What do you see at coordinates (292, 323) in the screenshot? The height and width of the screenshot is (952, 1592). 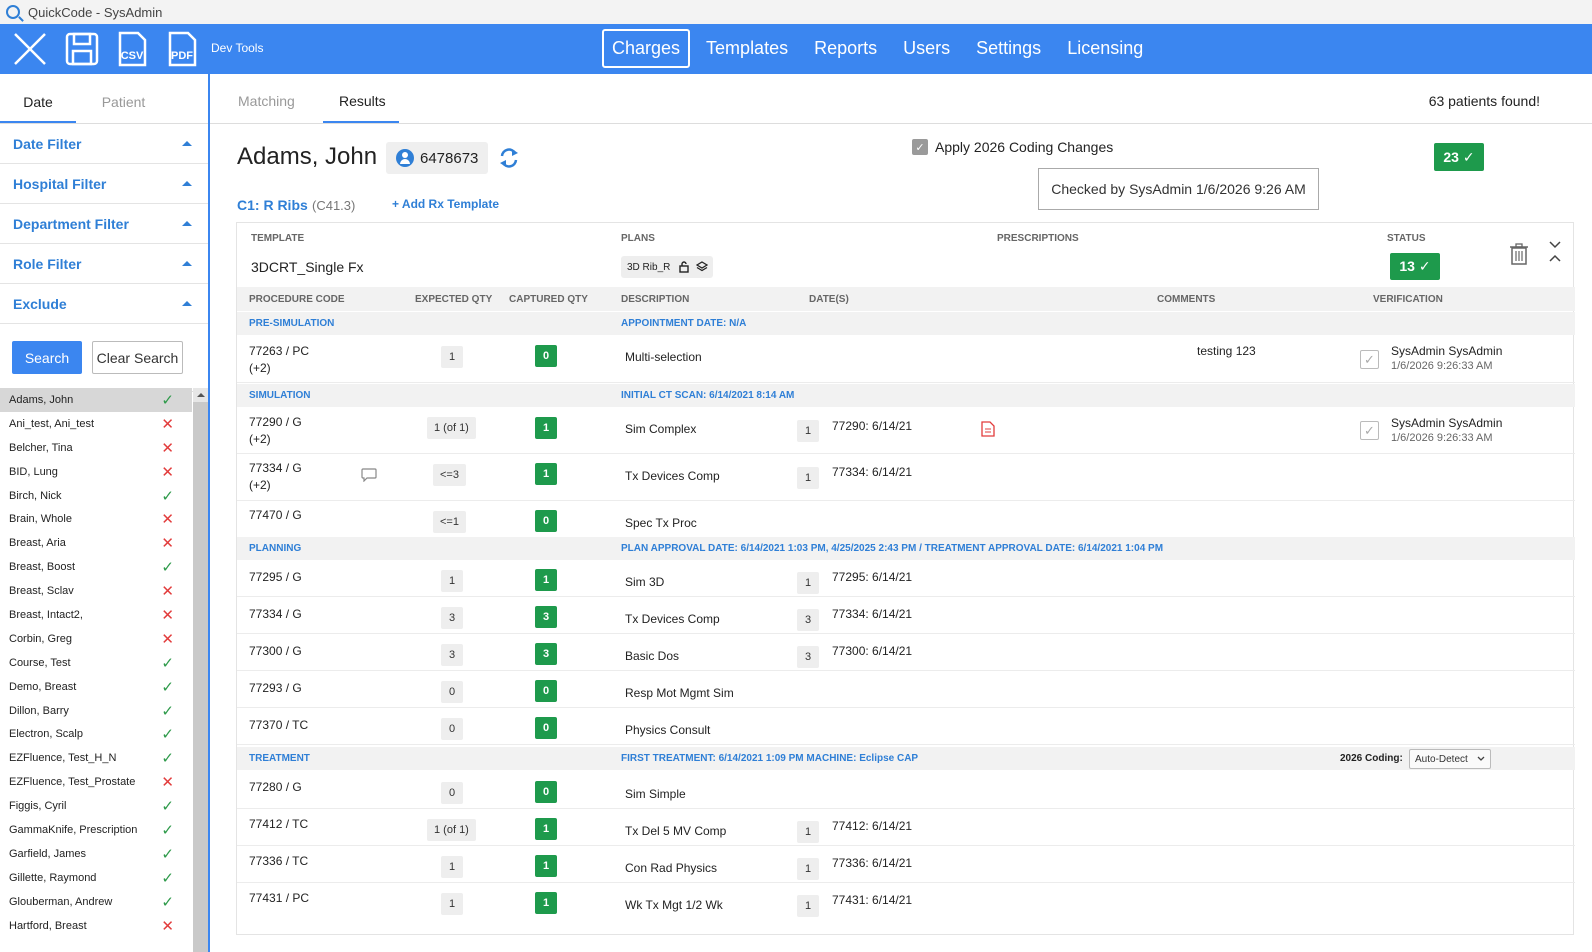 I see `section-name: PRE-SIMULATION` at bounding box center [292, 323].